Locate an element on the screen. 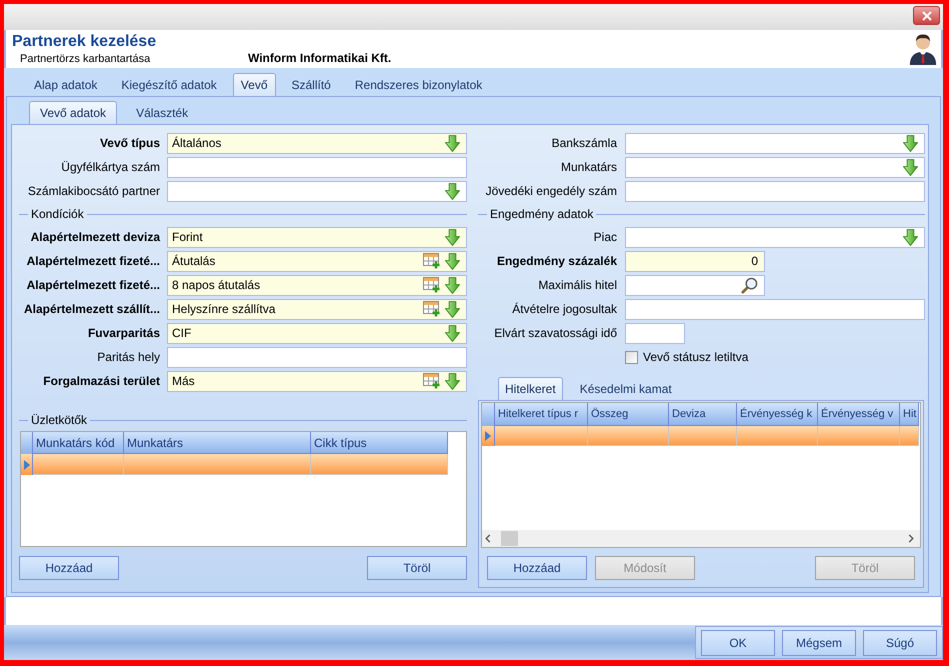  field-label: Engedmény százalék is located at coordinates (557, 261).